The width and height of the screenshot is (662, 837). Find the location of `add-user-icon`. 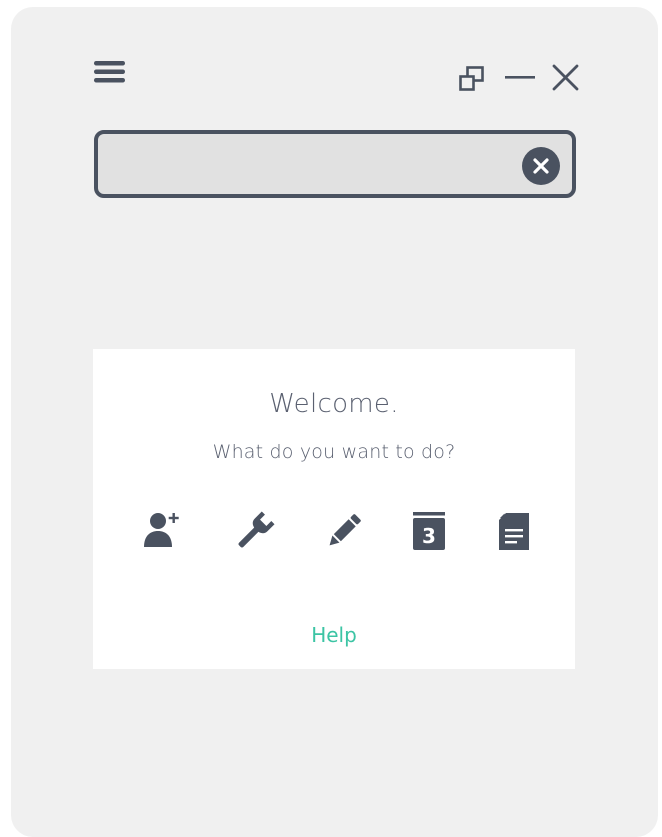

add-user-icon is located at coordinates (161, 530).